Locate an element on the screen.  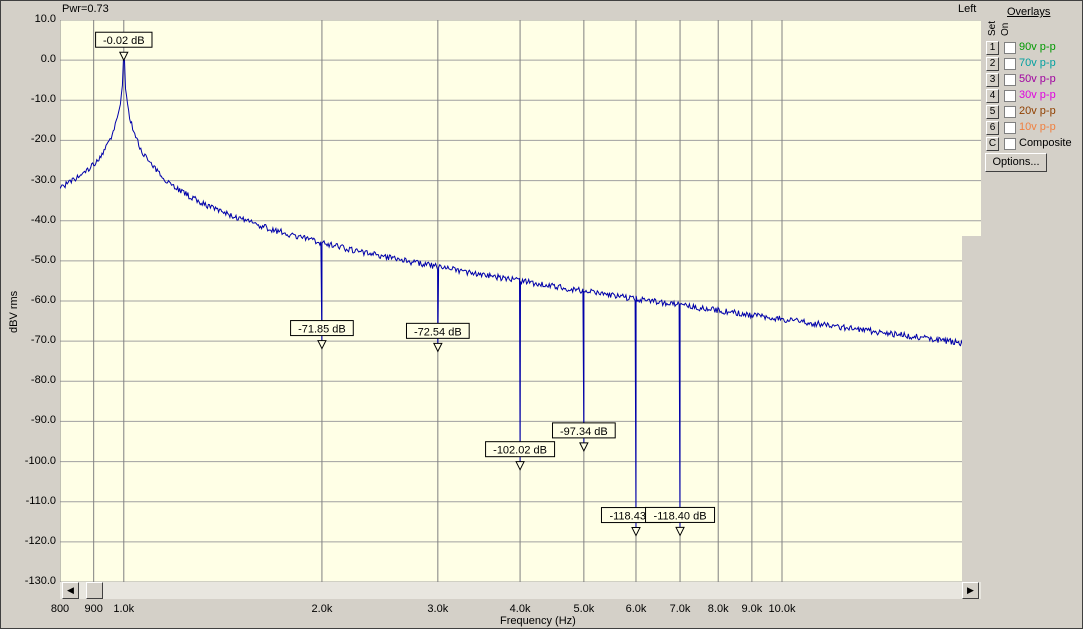
overlay-set-button: 4 is located at coordinates (992, 96).